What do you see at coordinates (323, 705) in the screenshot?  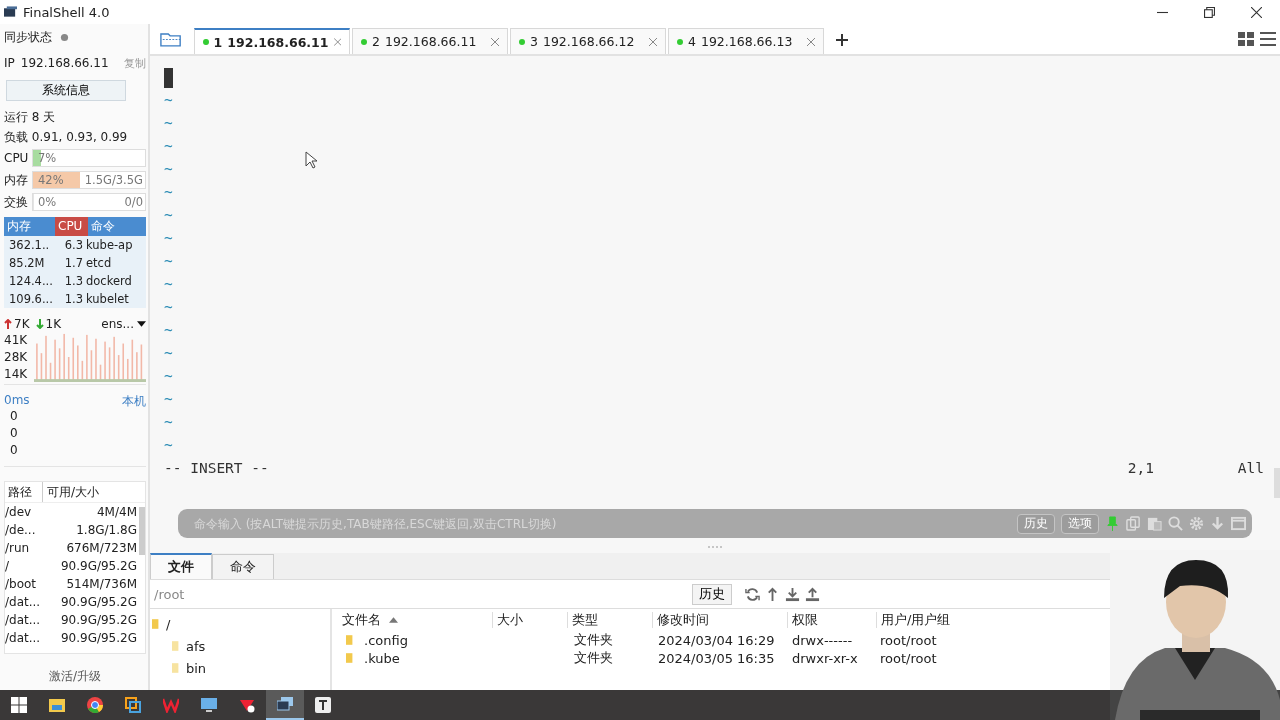 I see `editor-icon` at bounding box center [323, 705].